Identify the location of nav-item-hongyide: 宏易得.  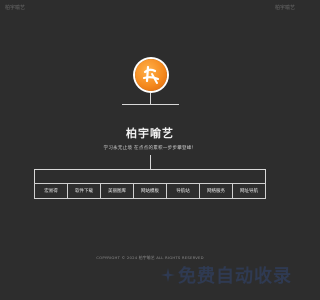
(51, 191).